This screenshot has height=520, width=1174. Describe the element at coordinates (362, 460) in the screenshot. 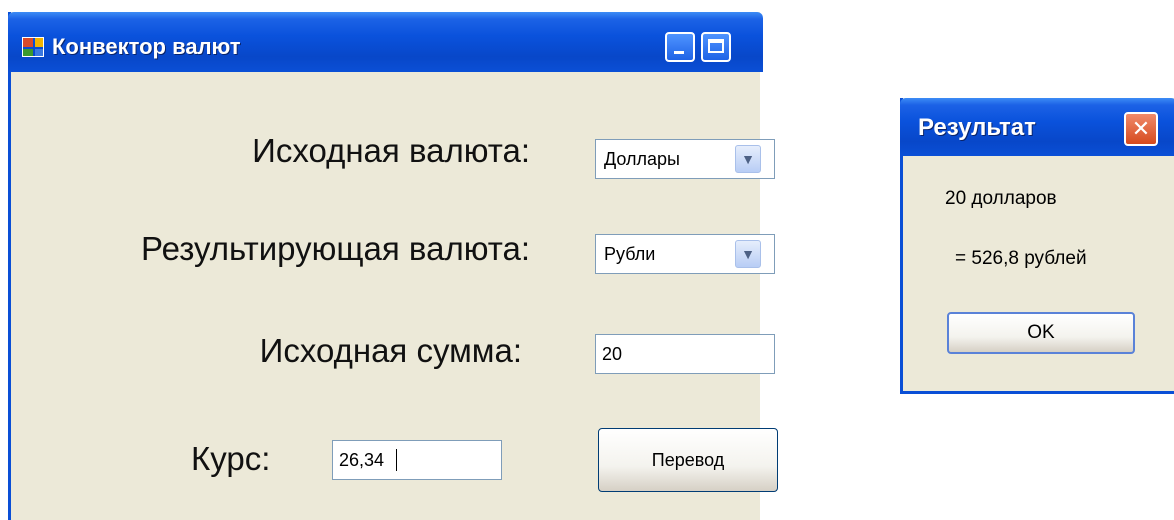

I see `rate-value: 26,34` at that location.